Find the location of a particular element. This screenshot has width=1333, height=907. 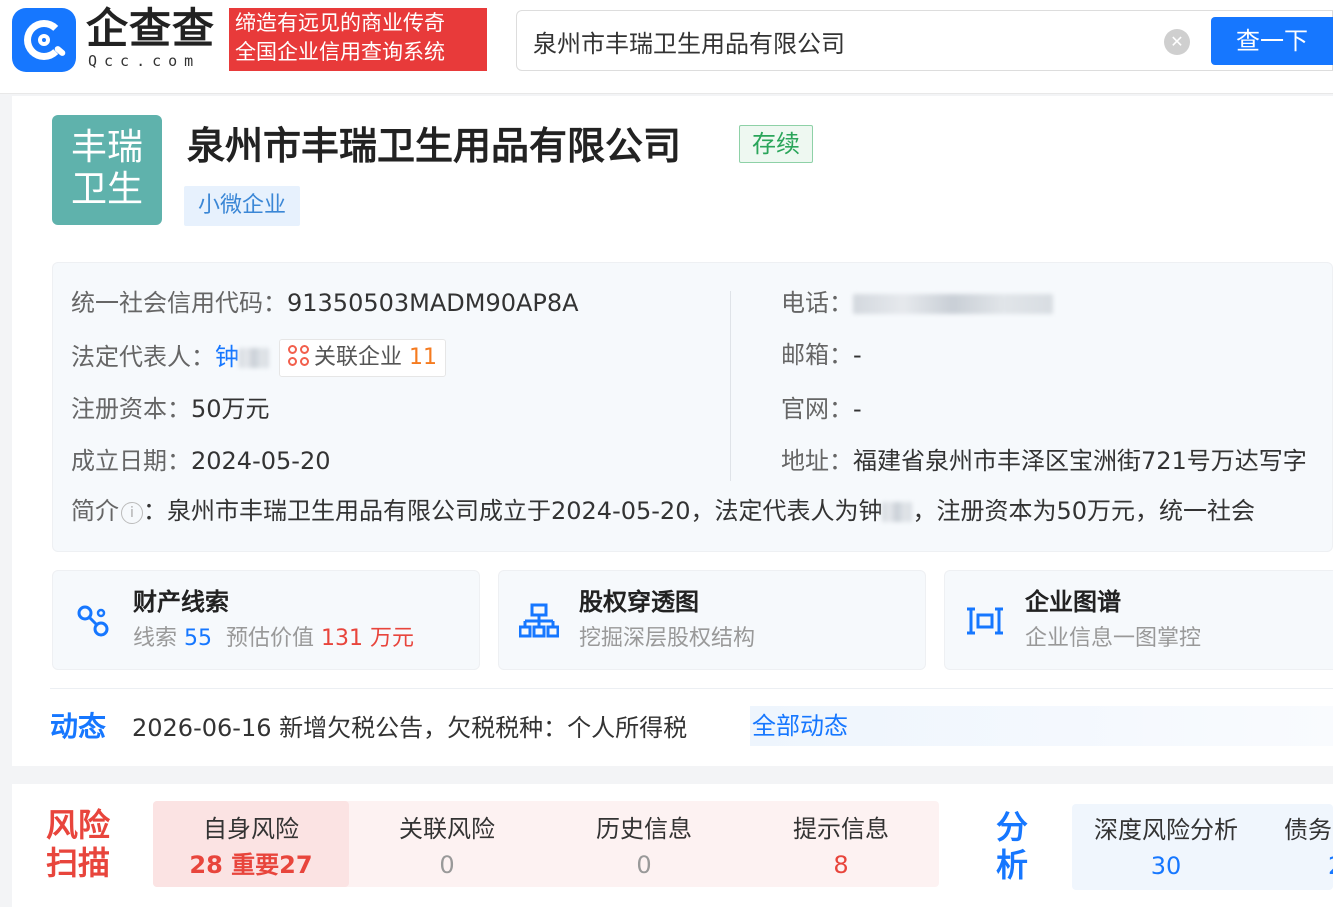

address-label: 地址： is located at coordinates (817, 461).